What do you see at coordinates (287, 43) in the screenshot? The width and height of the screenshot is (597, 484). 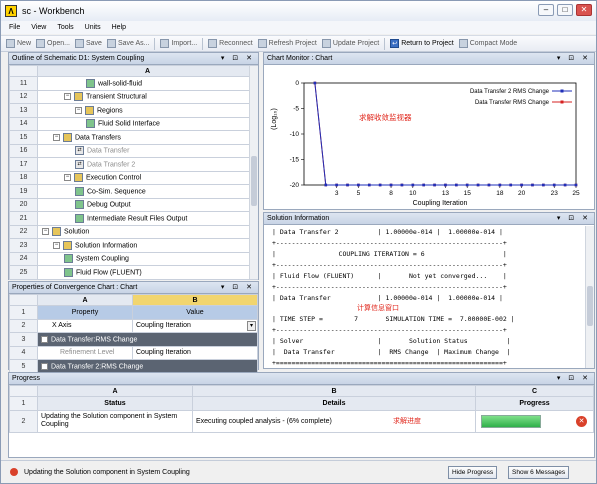 I see `refresh-project-button: Refresh Project` at bounding box center [287, 43].